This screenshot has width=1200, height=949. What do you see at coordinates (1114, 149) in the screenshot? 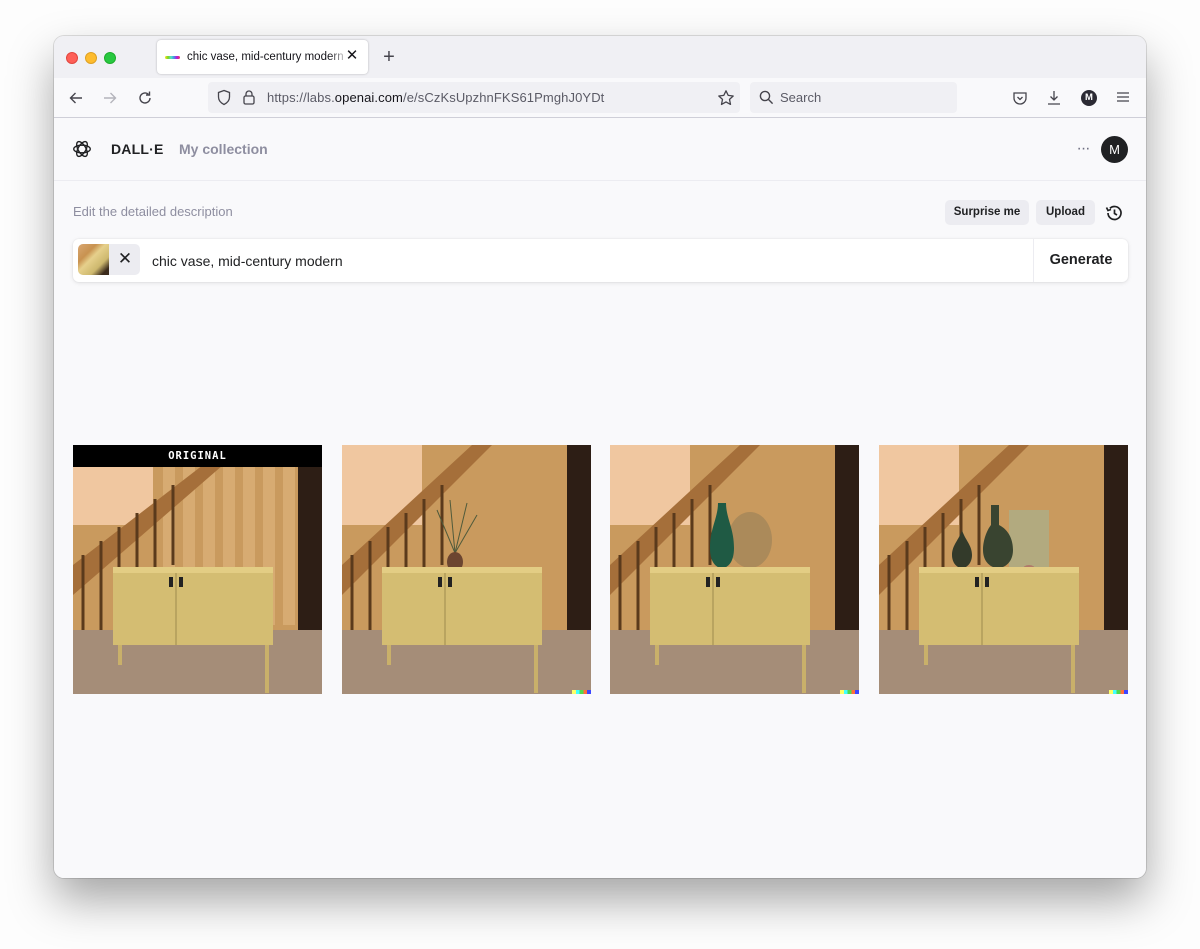
I see `user-avatar: M` at bounding box center [1114, 149].